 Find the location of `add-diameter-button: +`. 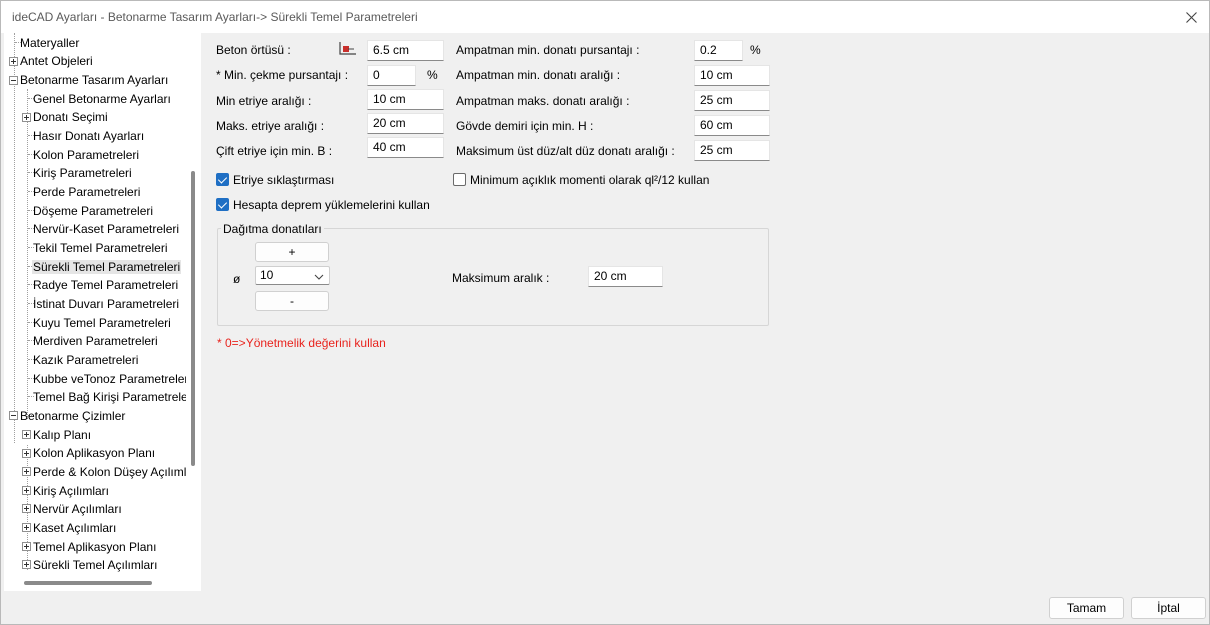

add-diameter-button: + is located at coordinates (292, 252).